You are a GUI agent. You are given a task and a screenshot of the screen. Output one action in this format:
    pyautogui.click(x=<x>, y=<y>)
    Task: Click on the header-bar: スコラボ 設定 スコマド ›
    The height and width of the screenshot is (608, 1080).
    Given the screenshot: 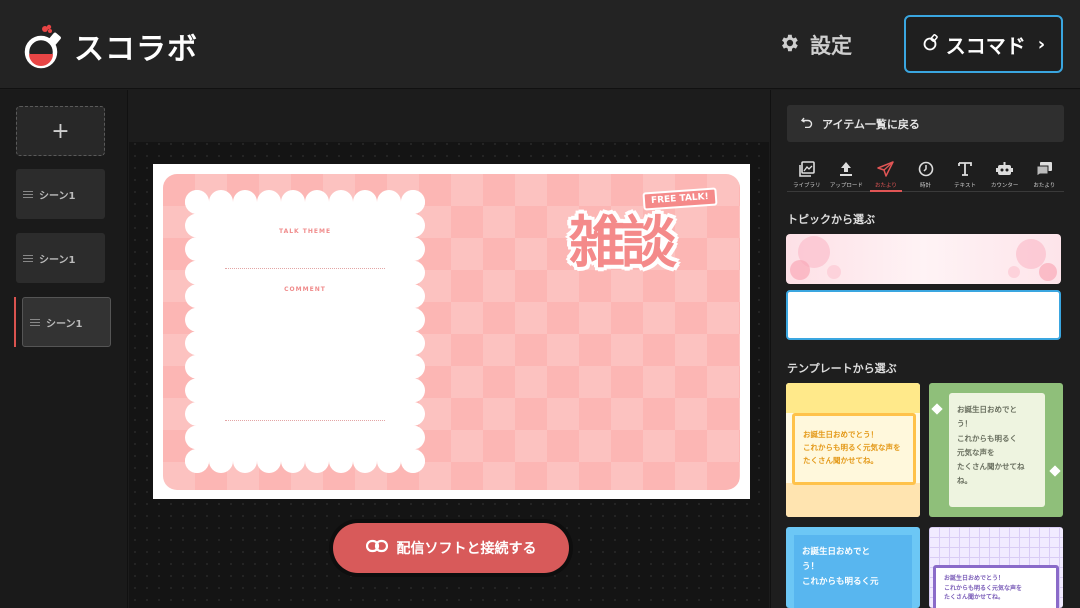 What is the action you would take?
    pyautogui.click(x=540, y=44)
    